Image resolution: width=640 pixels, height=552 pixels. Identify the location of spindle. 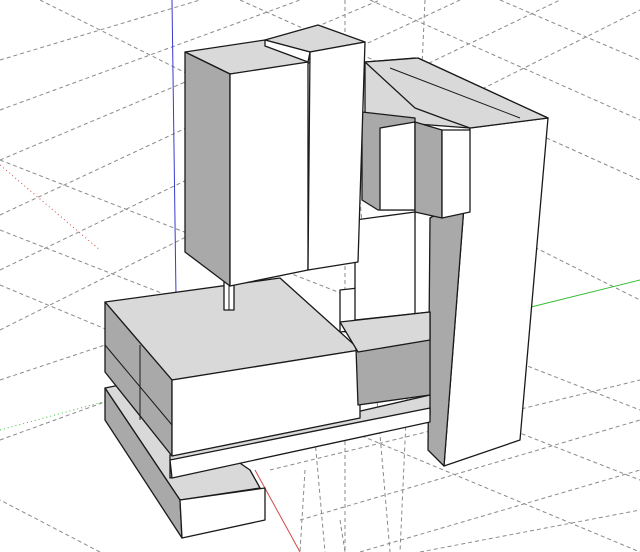
(229, 296).